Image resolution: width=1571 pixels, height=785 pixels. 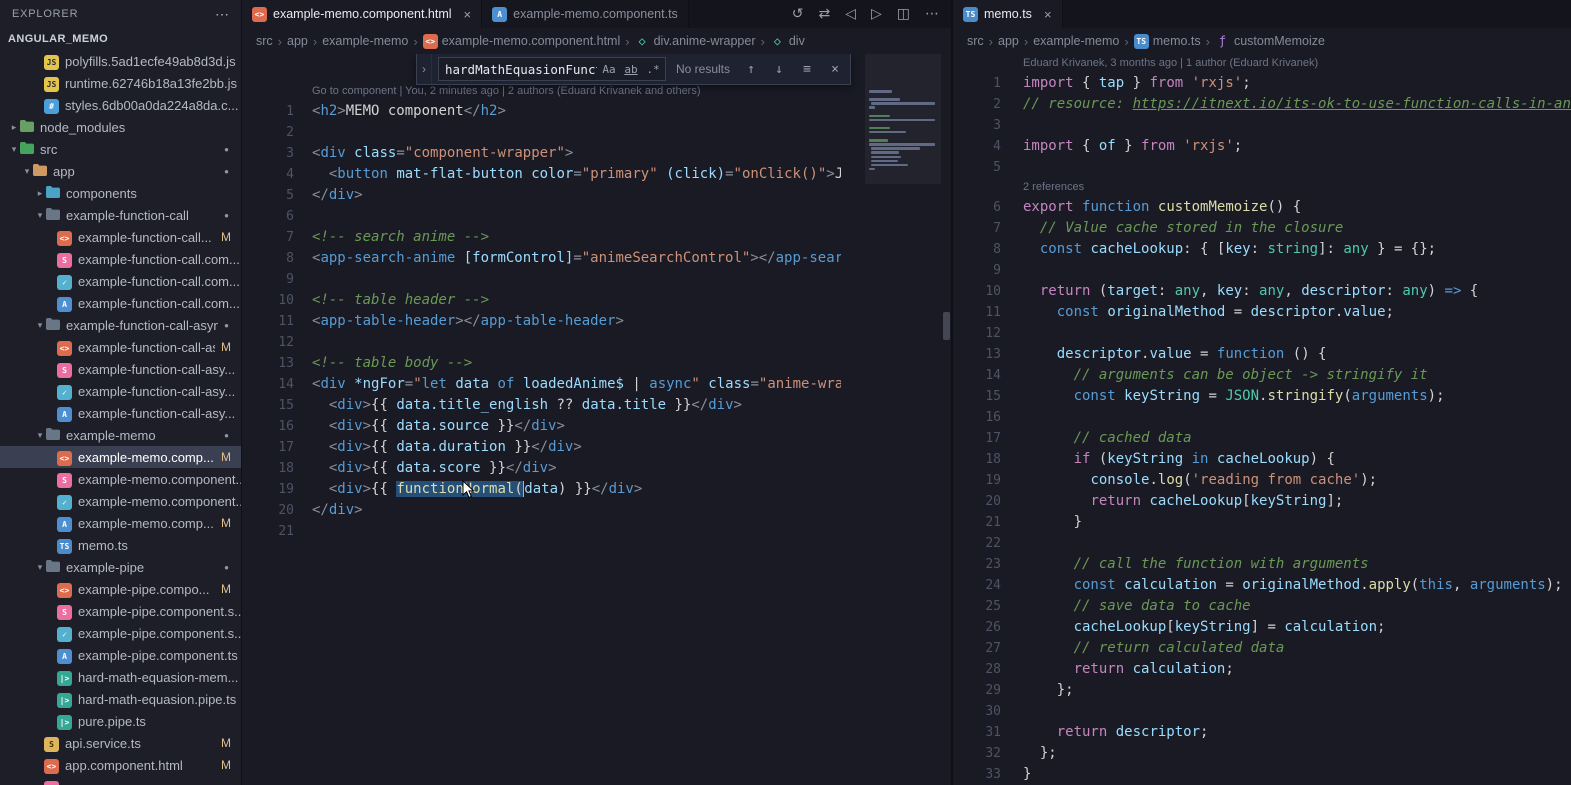 What do you see at coordinates (1297, 187) in the screenshot?
I see `codelens-references: 2 references` at bounding box center [1297, 187].